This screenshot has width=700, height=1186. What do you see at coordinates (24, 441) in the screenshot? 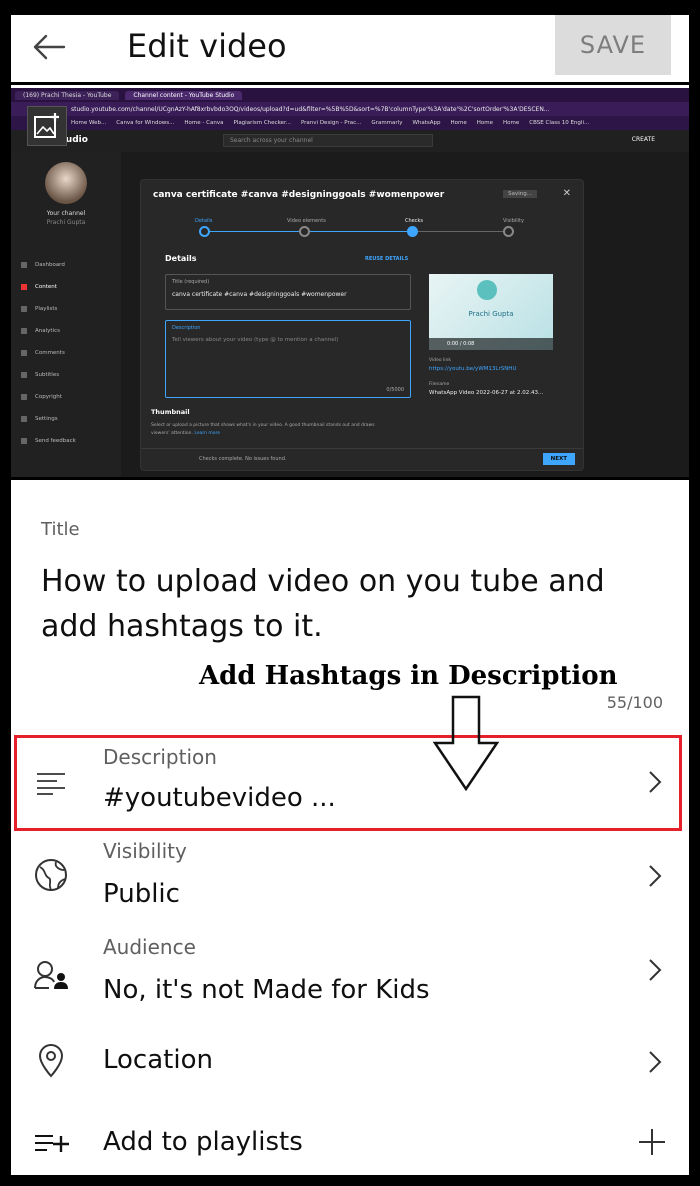
I see `feedback-icon` at bounding box center [24, 441].